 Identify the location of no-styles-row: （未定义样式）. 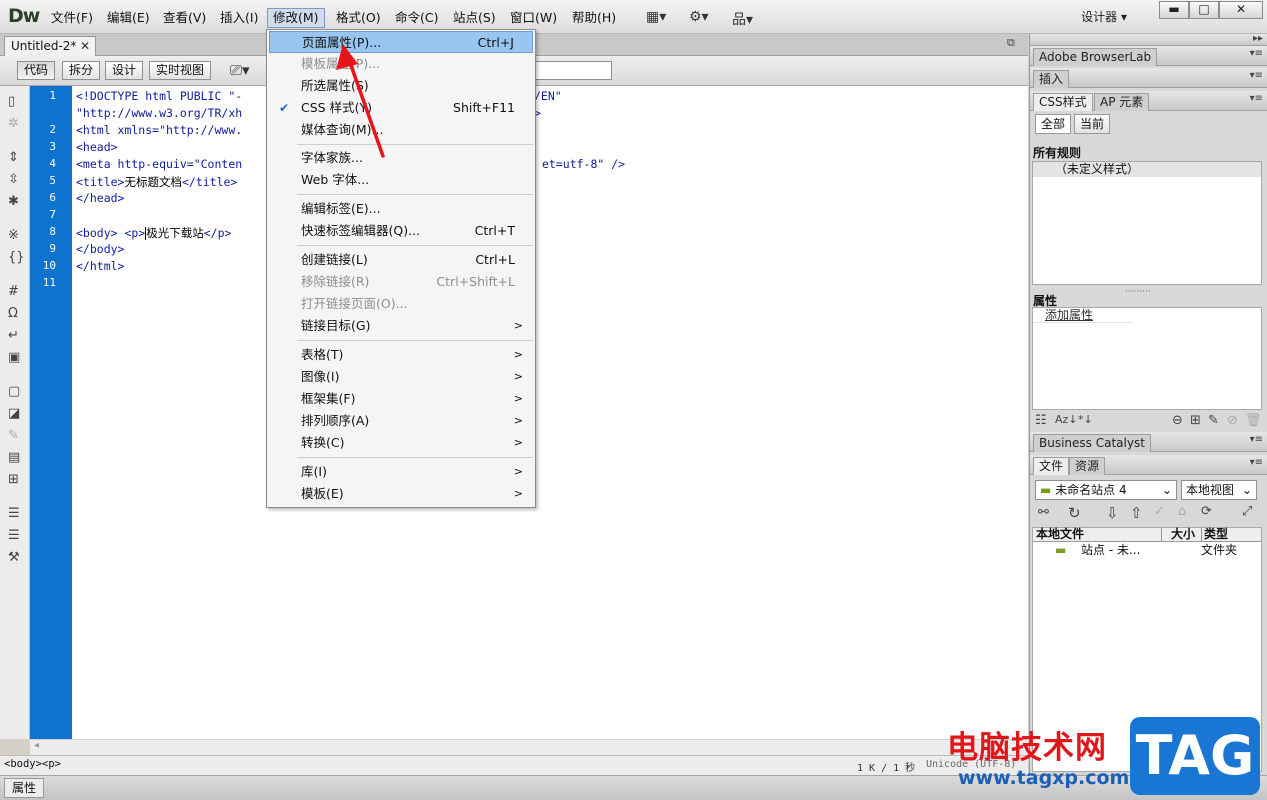
(1147, 169).